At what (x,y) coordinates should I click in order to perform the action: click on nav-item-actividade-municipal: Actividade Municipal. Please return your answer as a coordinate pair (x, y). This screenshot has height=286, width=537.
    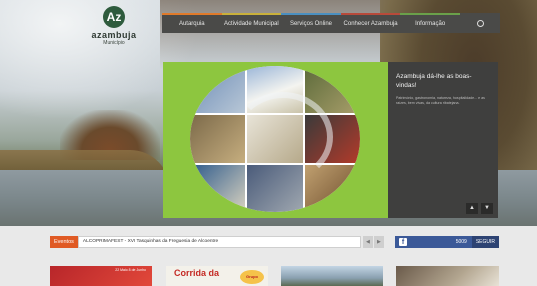
    Looking at the image, I should click on (251, 23).